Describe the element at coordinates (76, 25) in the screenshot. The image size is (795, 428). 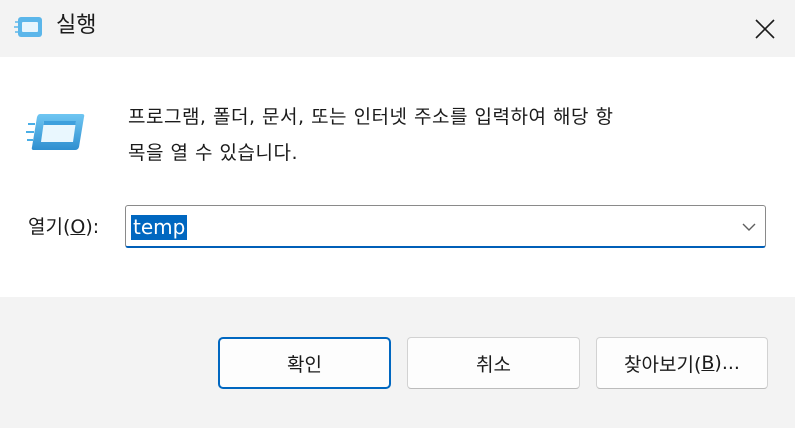
I see `window-title: 실행` at that location.